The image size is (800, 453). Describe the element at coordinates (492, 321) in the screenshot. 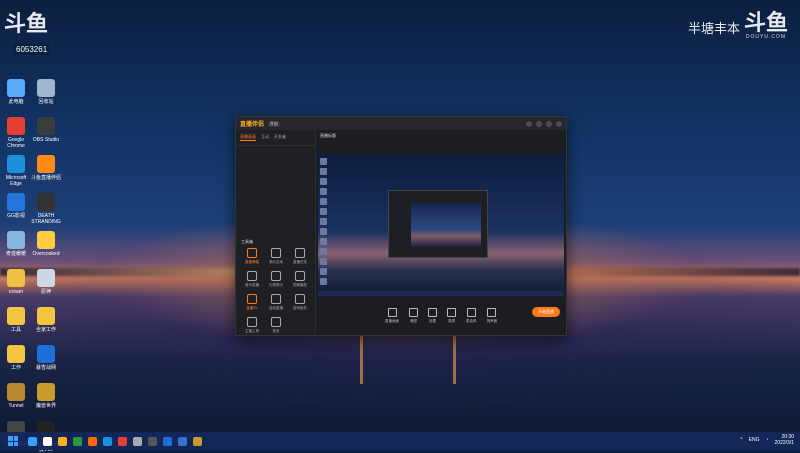

I see `control-label: 扬声器` at that location.